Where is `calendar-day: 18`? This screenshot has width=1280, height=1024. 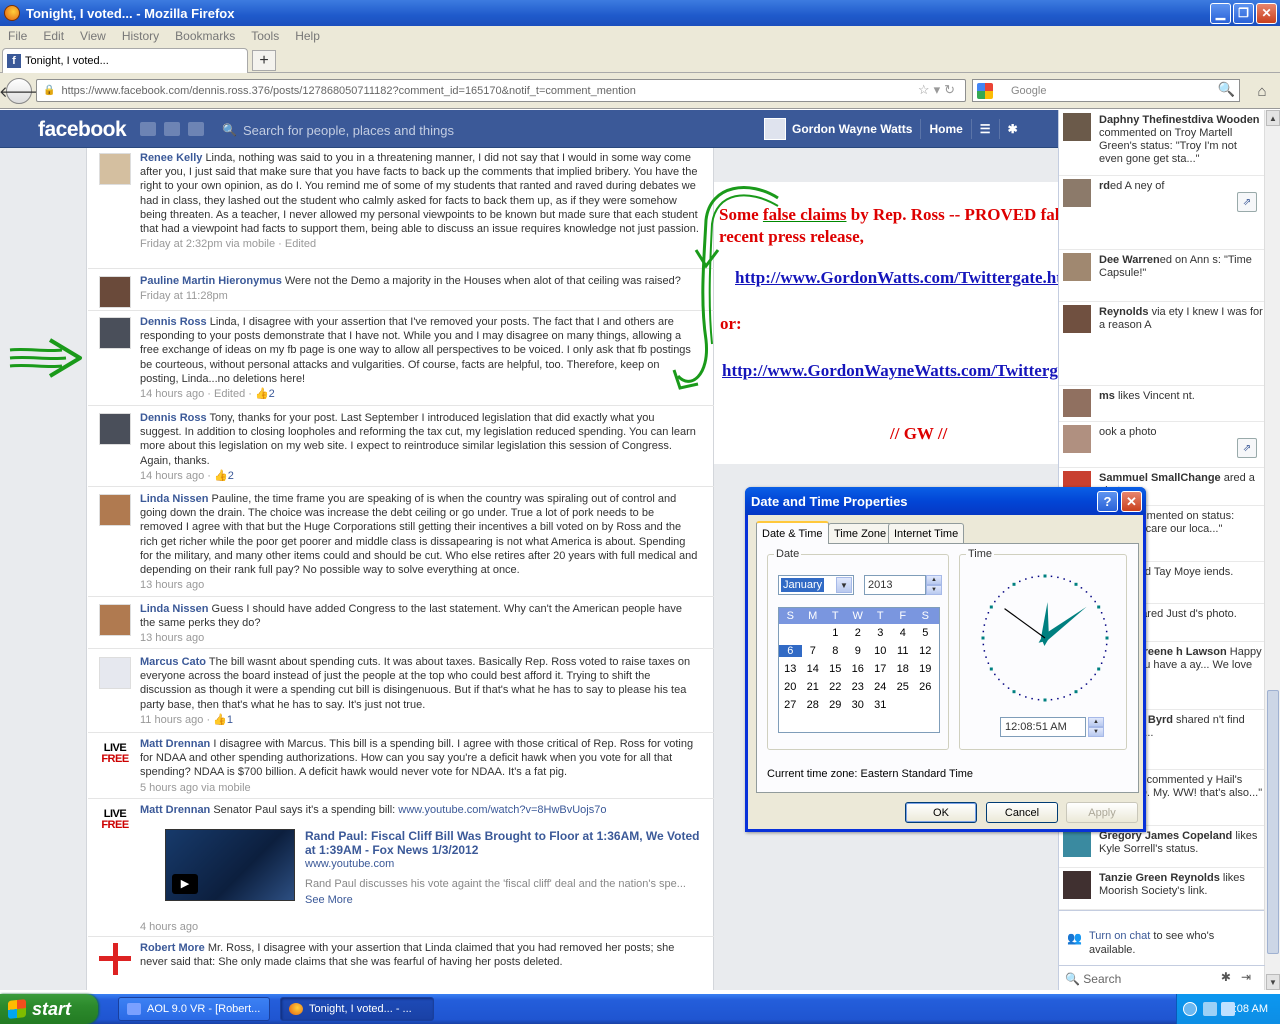
calendar-day: 18 is located at coordinates (903, 669).